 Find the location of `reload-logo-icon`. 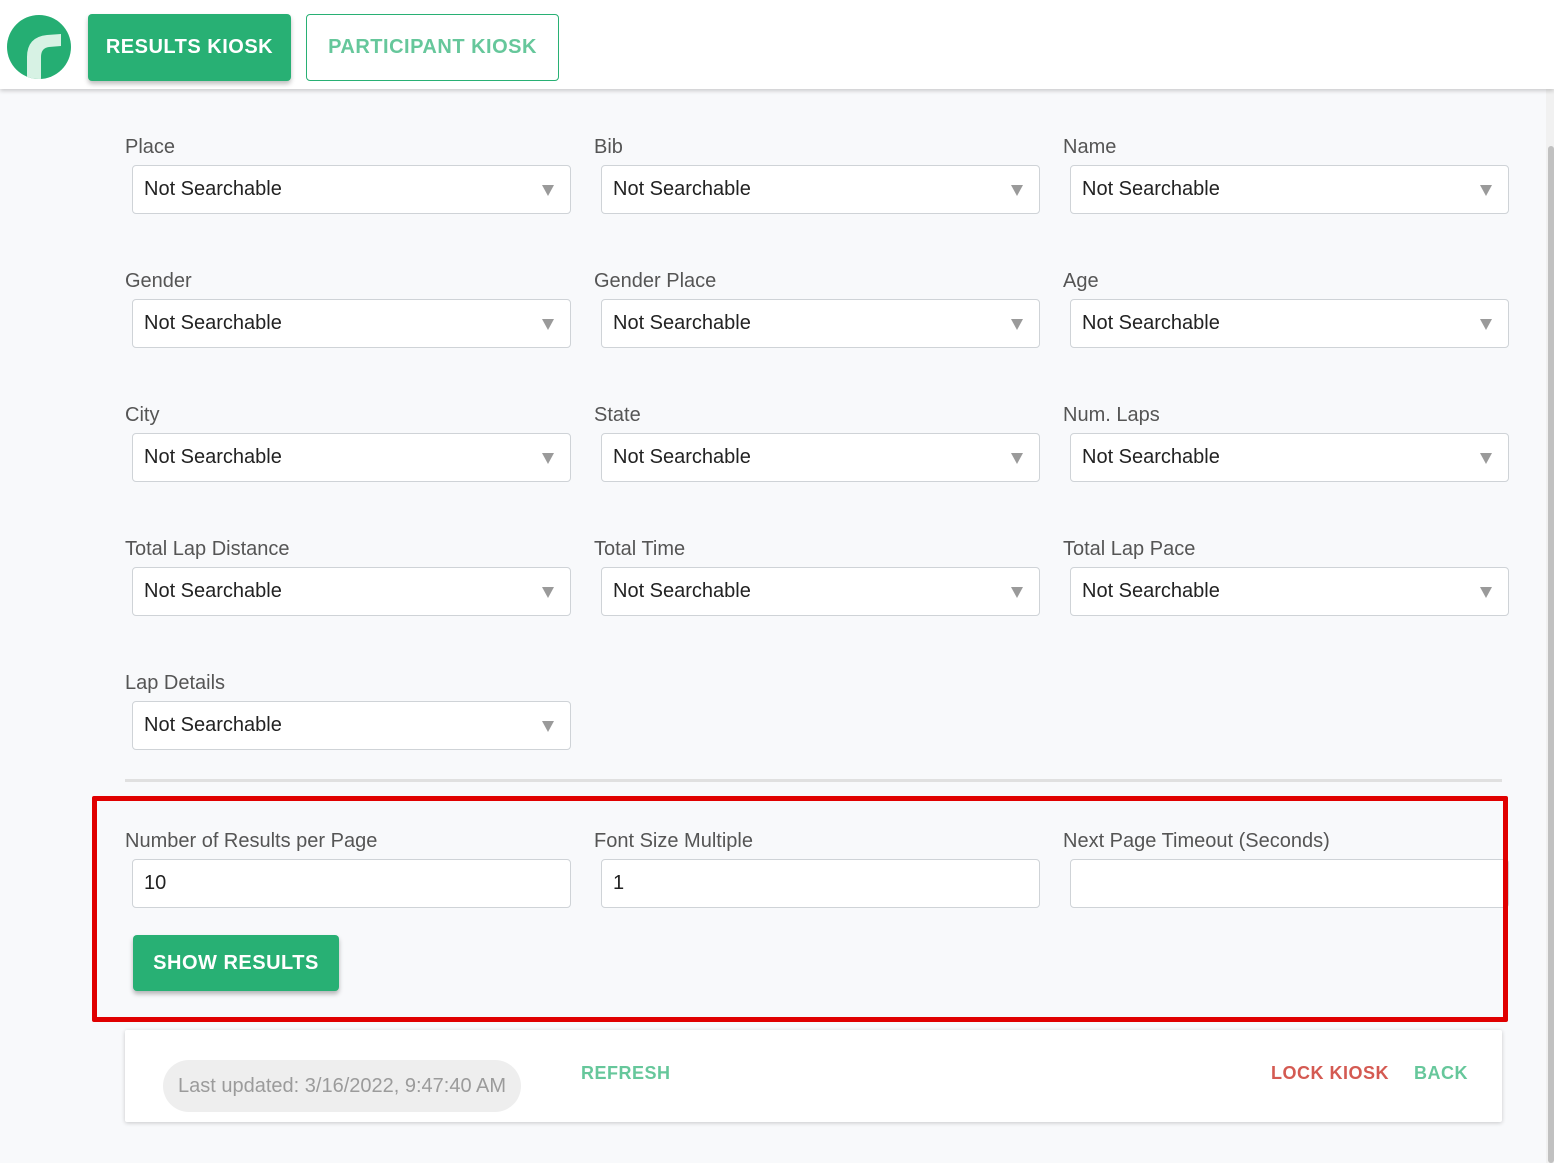

reload-logo-icon is located at coordinates (39, 47).